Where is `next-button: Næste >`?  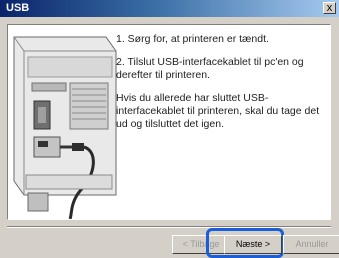
next-button: Næste > is located at coordinates (253, 244).